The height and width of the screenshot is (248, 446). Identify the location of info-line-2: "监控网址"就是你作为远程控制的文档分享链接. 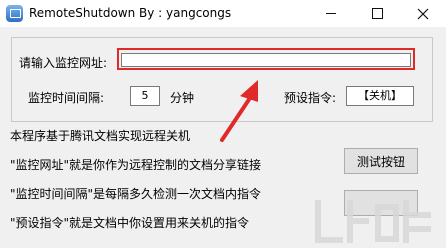
(136, 165).